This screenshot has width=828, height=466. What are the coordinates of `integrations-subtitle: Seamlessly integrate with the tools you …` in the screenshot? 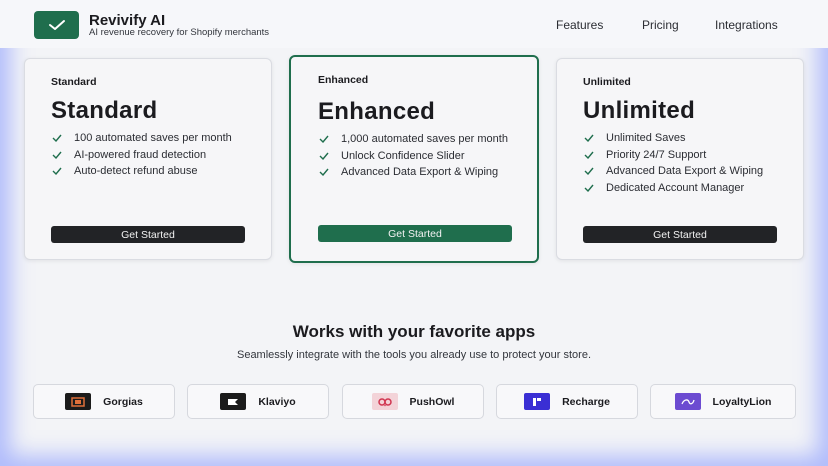 It's located at (413, 355).